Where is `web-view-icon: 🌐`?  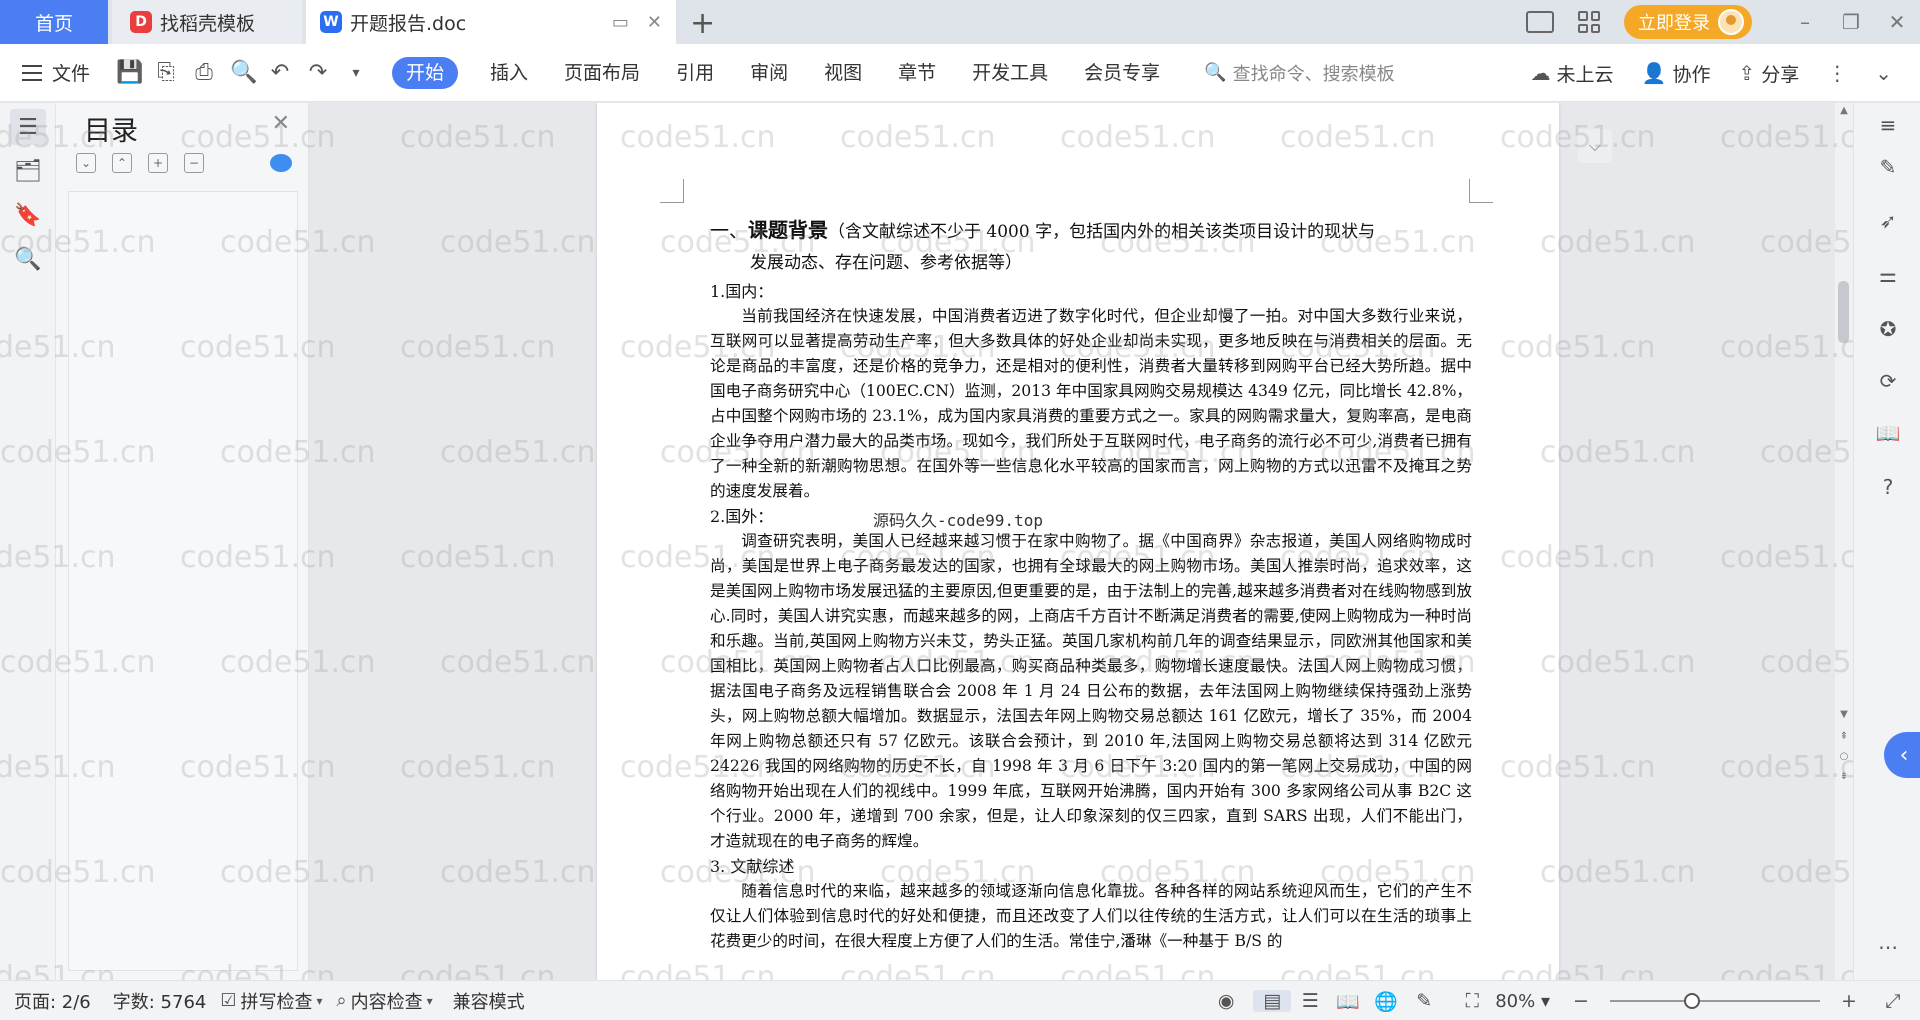
web-view-icon: 🌐 is located at coordinates (1386, 1001).